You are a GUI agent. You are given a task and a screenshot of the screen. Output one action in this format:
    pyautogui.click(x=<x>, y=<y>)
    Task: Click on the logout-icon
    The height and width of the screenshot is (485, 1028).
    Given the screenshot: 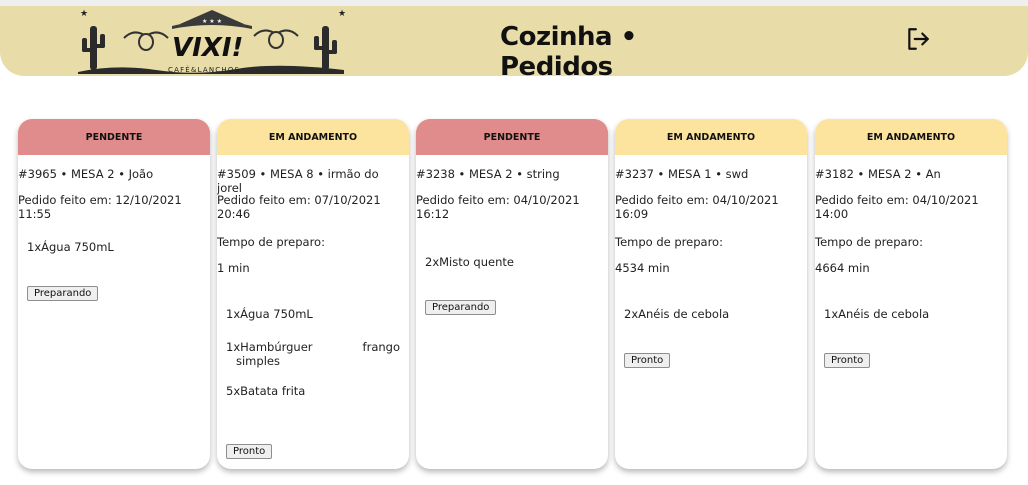 What is the action you would take?
    pyautogui.click(x=918, y=39)
    